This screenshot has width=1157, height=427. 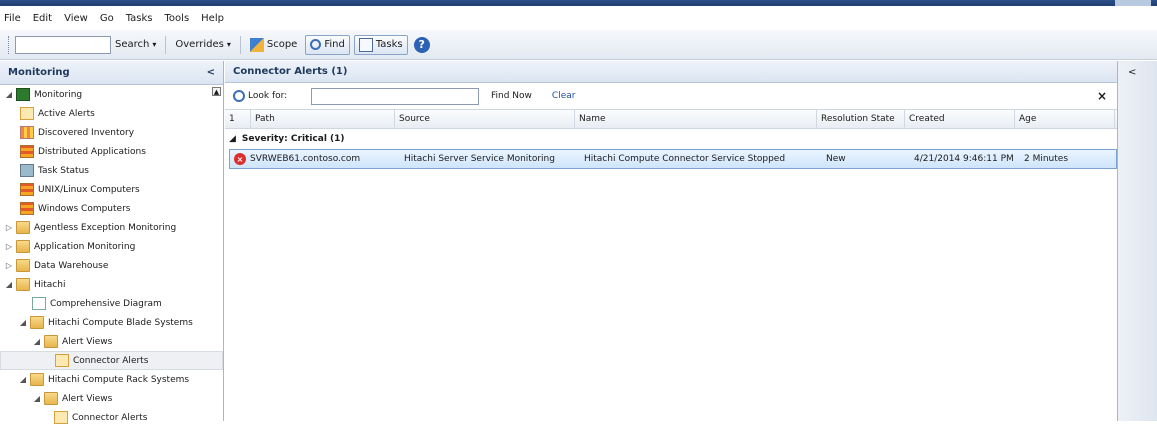 What do you see at coordinates (9, 94) in the screenshot?
I see `expand-arrow-icon: ◢` at bounding box center [9, 94].